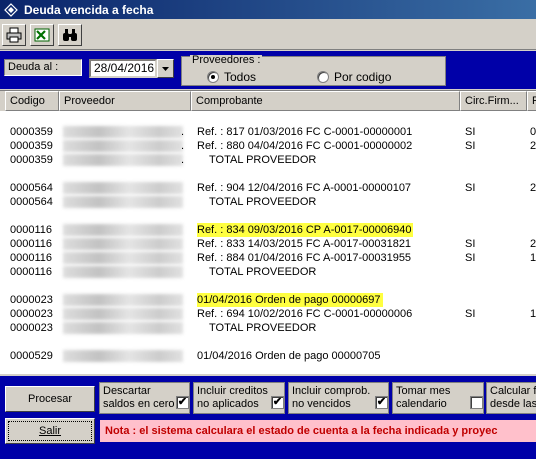 The image size is (536, 459). I want to click on salir-button: Salir, so click(50, 431).